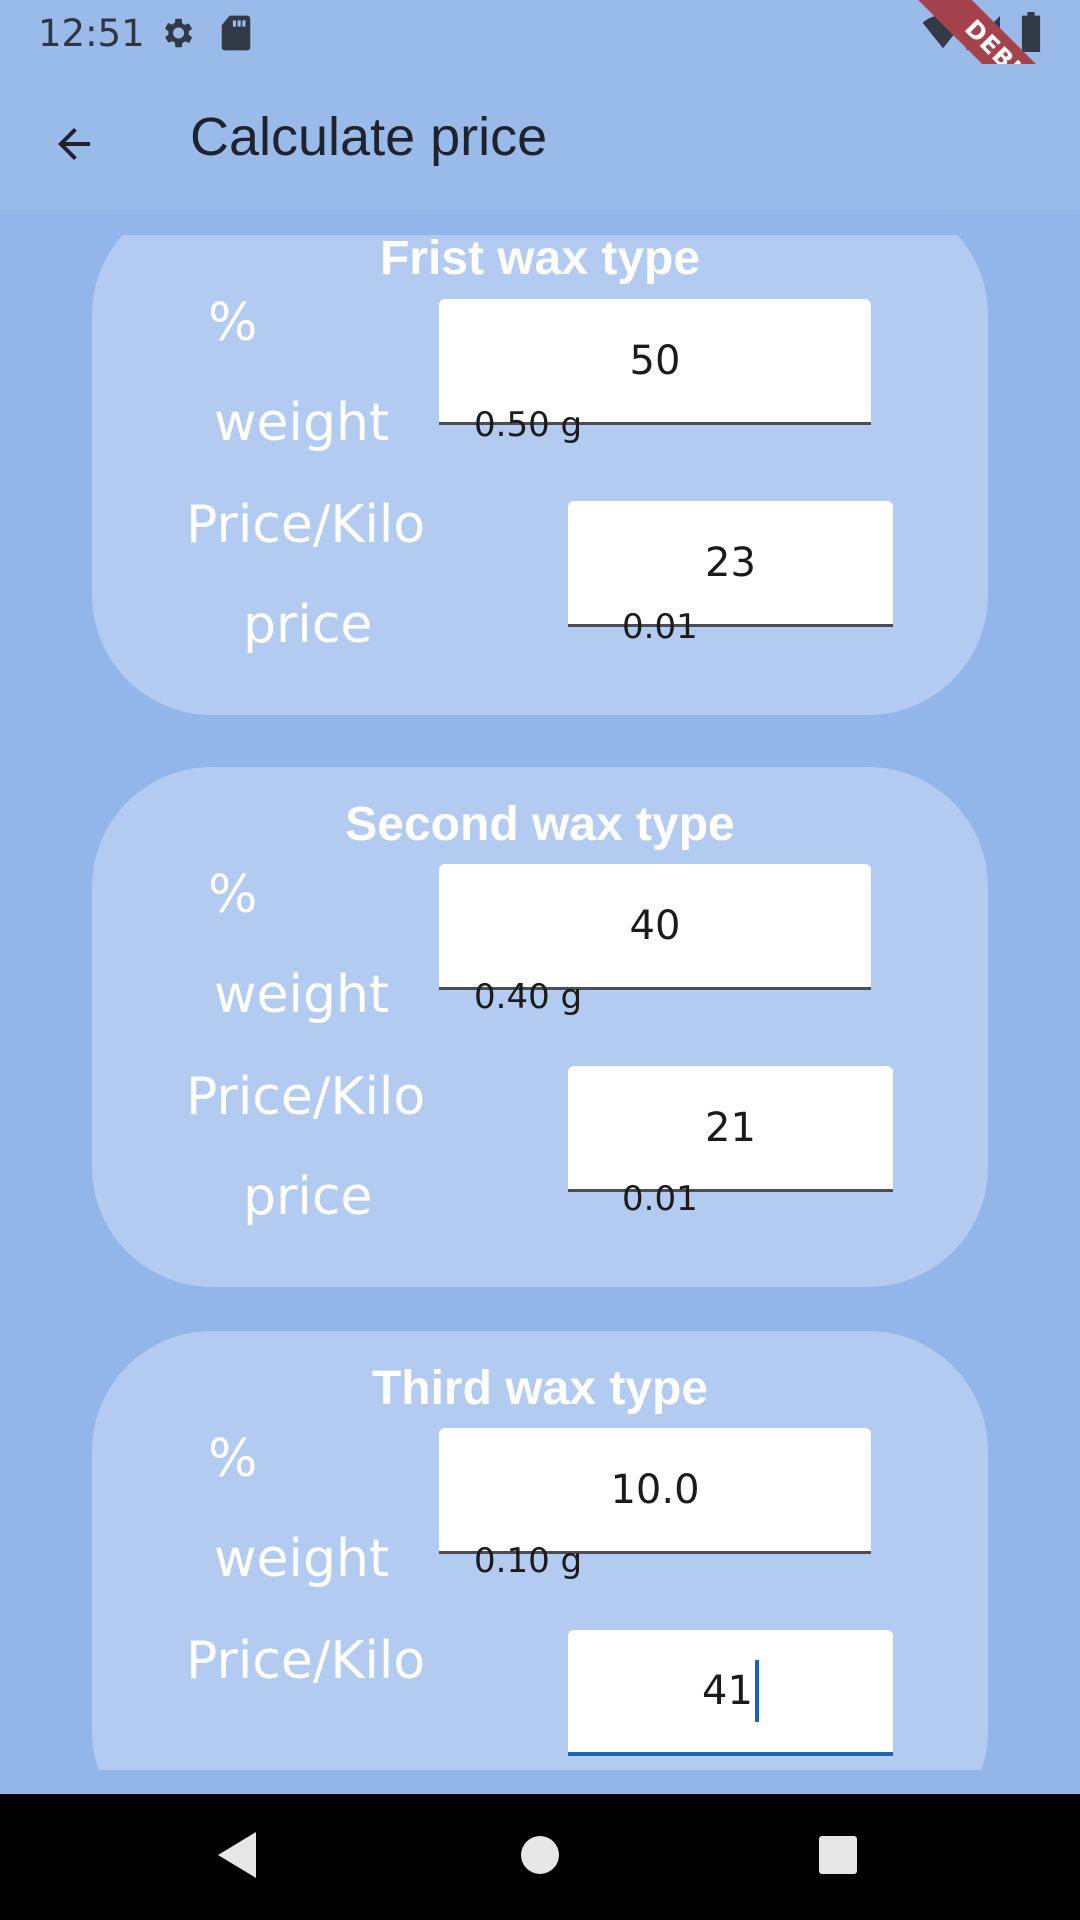 This screenshot has height=1920, width=1080. What do you see at coordinates (528, 425) in the screenshot?
I see `weight-value: 0.50 g` at bounding box center [528, 425].